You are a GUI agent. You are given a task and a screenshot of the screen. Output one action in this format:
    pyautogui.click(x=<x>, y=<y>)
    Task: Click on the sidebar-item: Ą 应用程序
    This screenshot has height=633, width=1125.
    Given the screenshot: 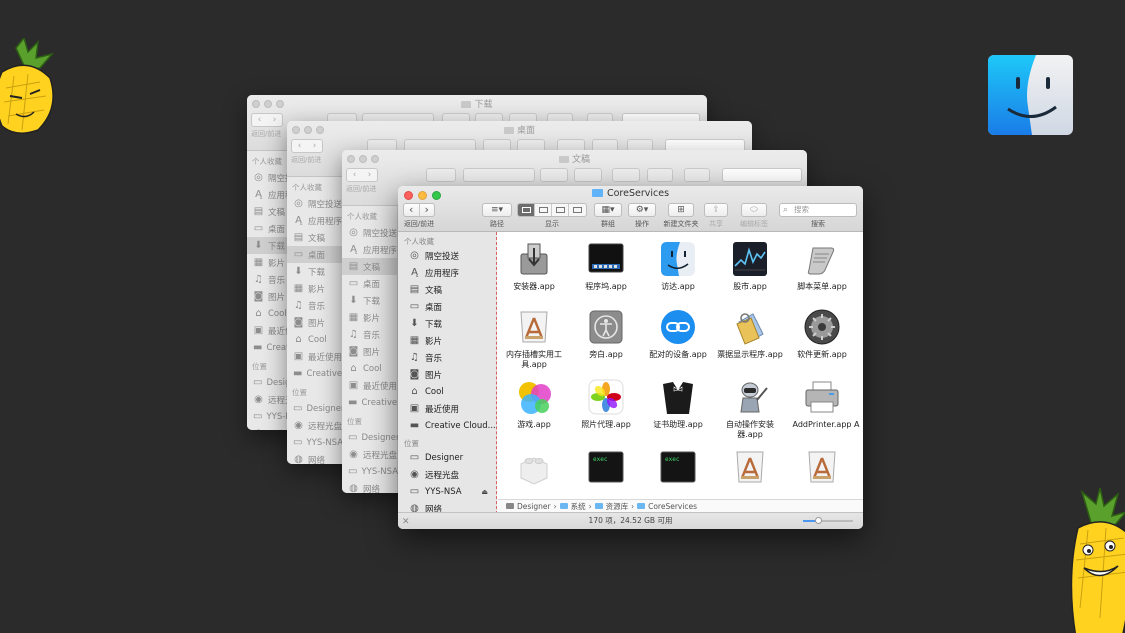 What is the action you would take?
    pyautogui.click(x=314, y=220)
    